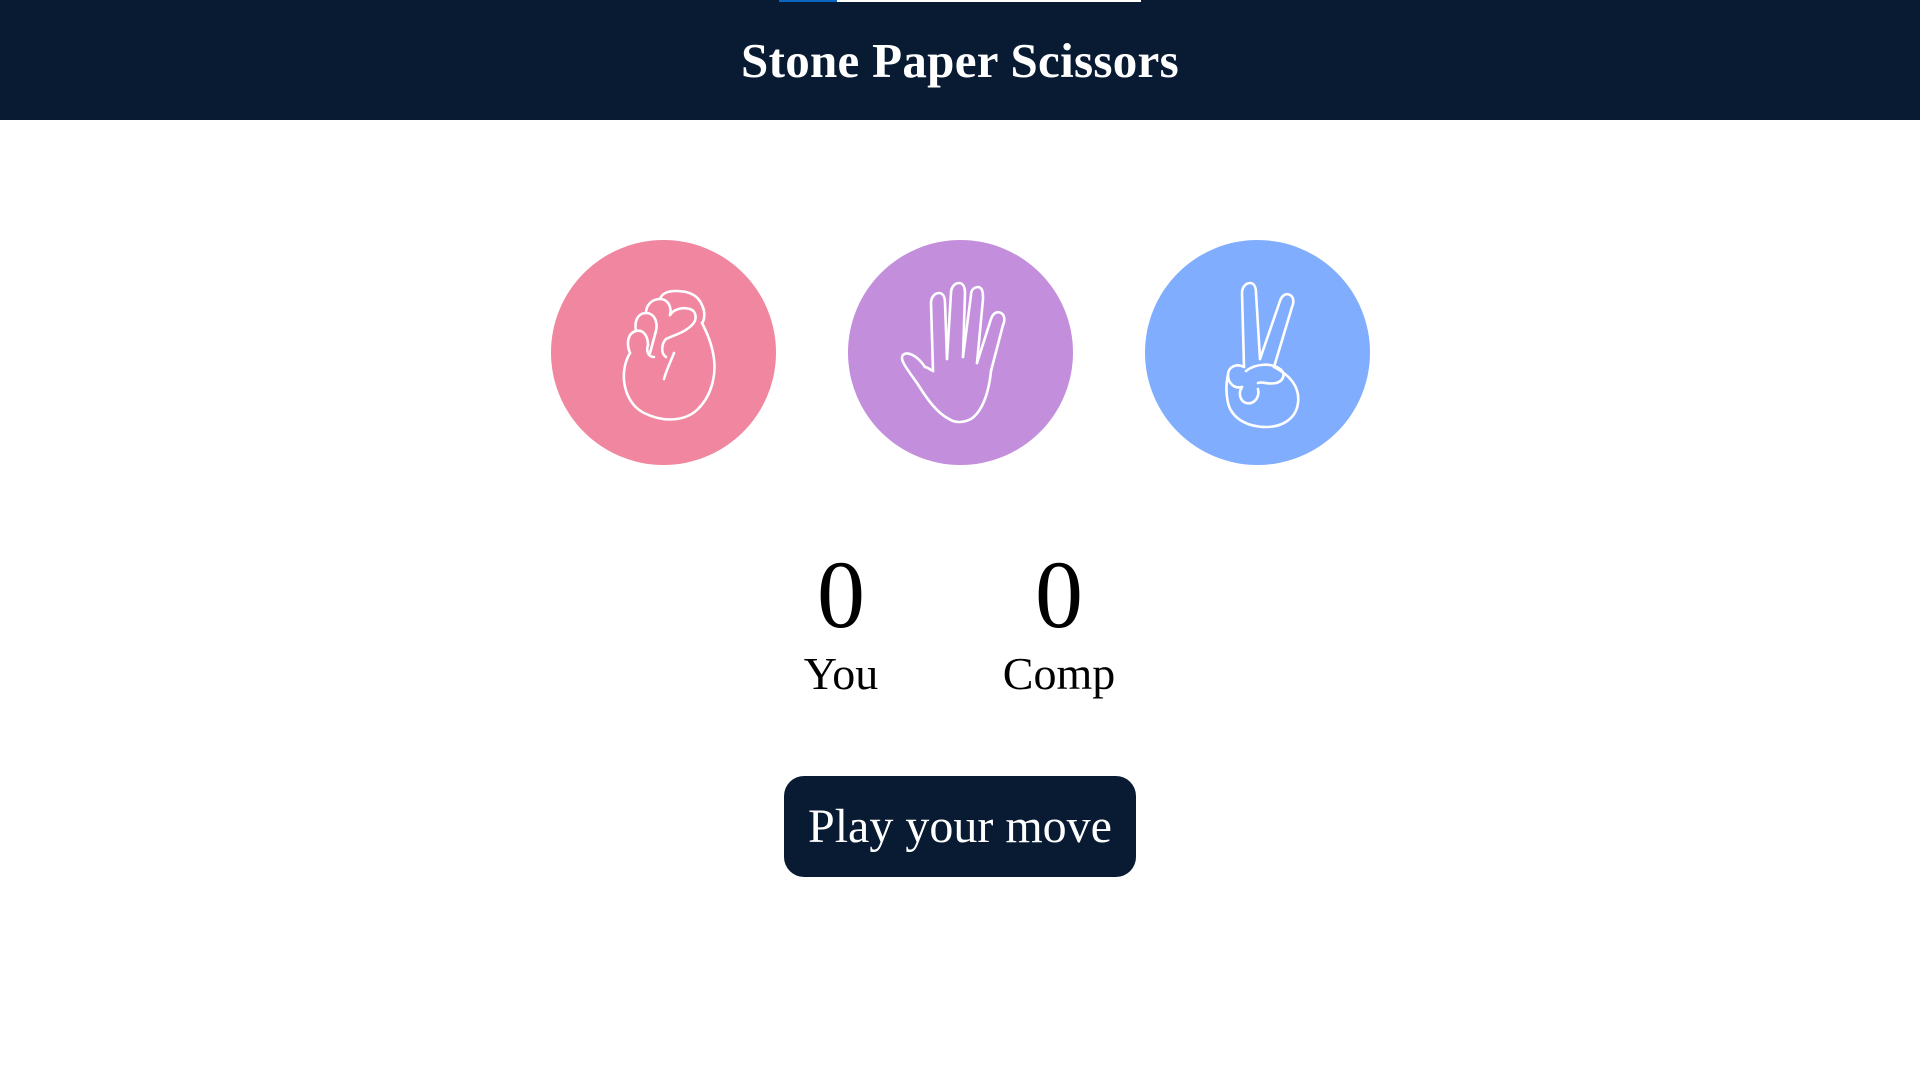  What do you see at coordinates (841, 673) in the screenshot?
I see `user-score-label: You` at bounding box center [841, 673].